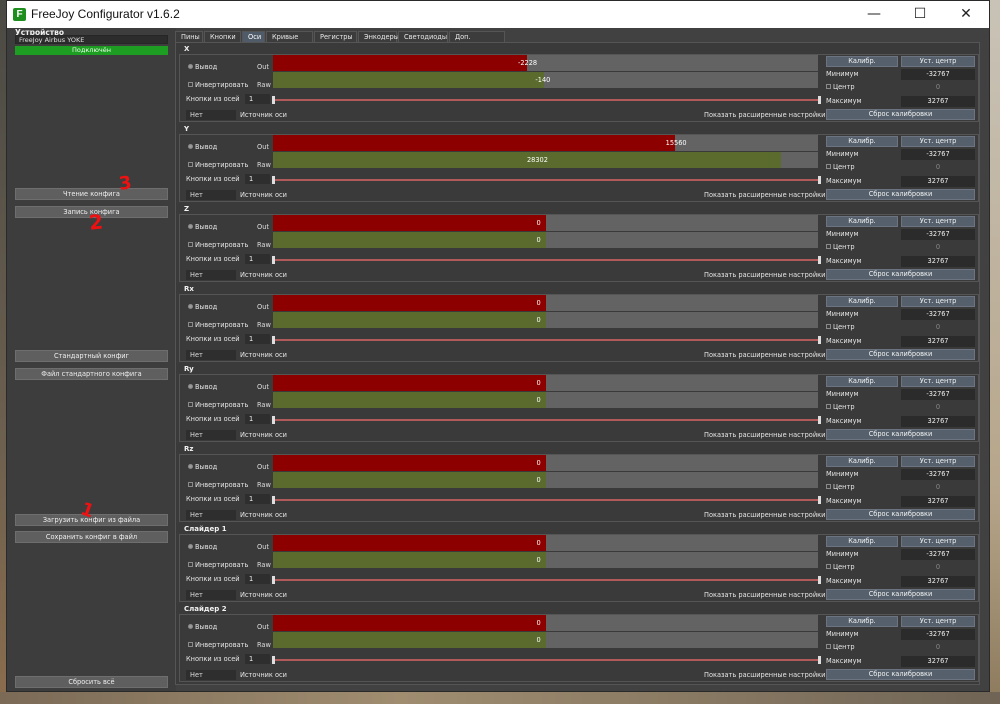 The width and height of the screenshot is (1000, 704). I want to click on reset-all-button: Сбросить всё, so click(91, 682).